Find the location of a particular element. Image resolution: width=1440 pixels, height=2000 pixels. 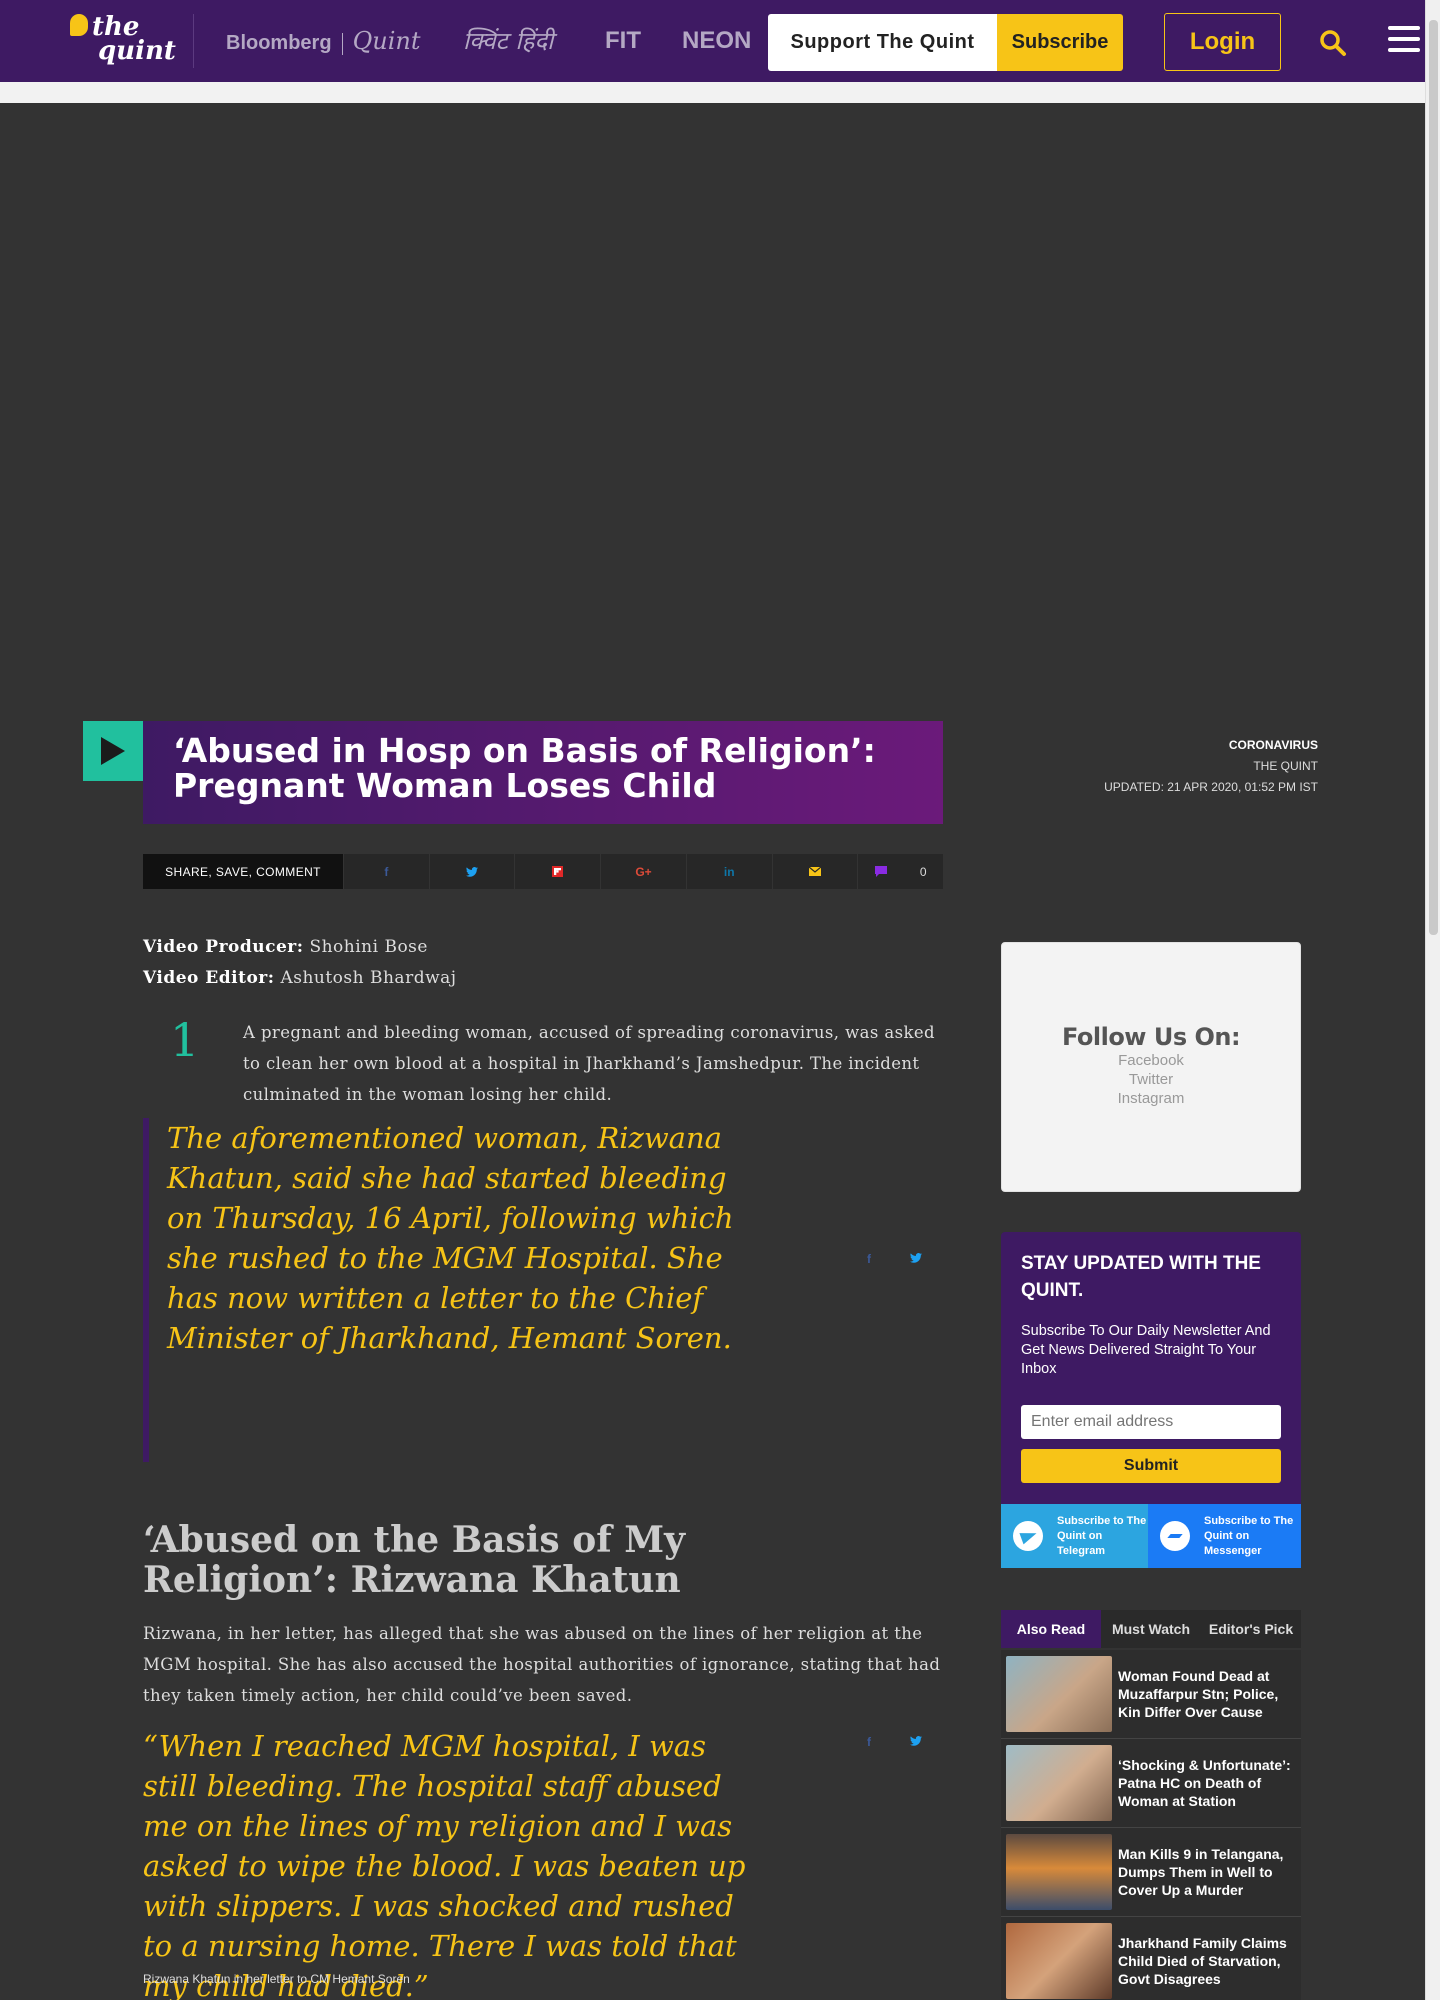

newsletter-email-input is located at coordinates (1151, 1422).